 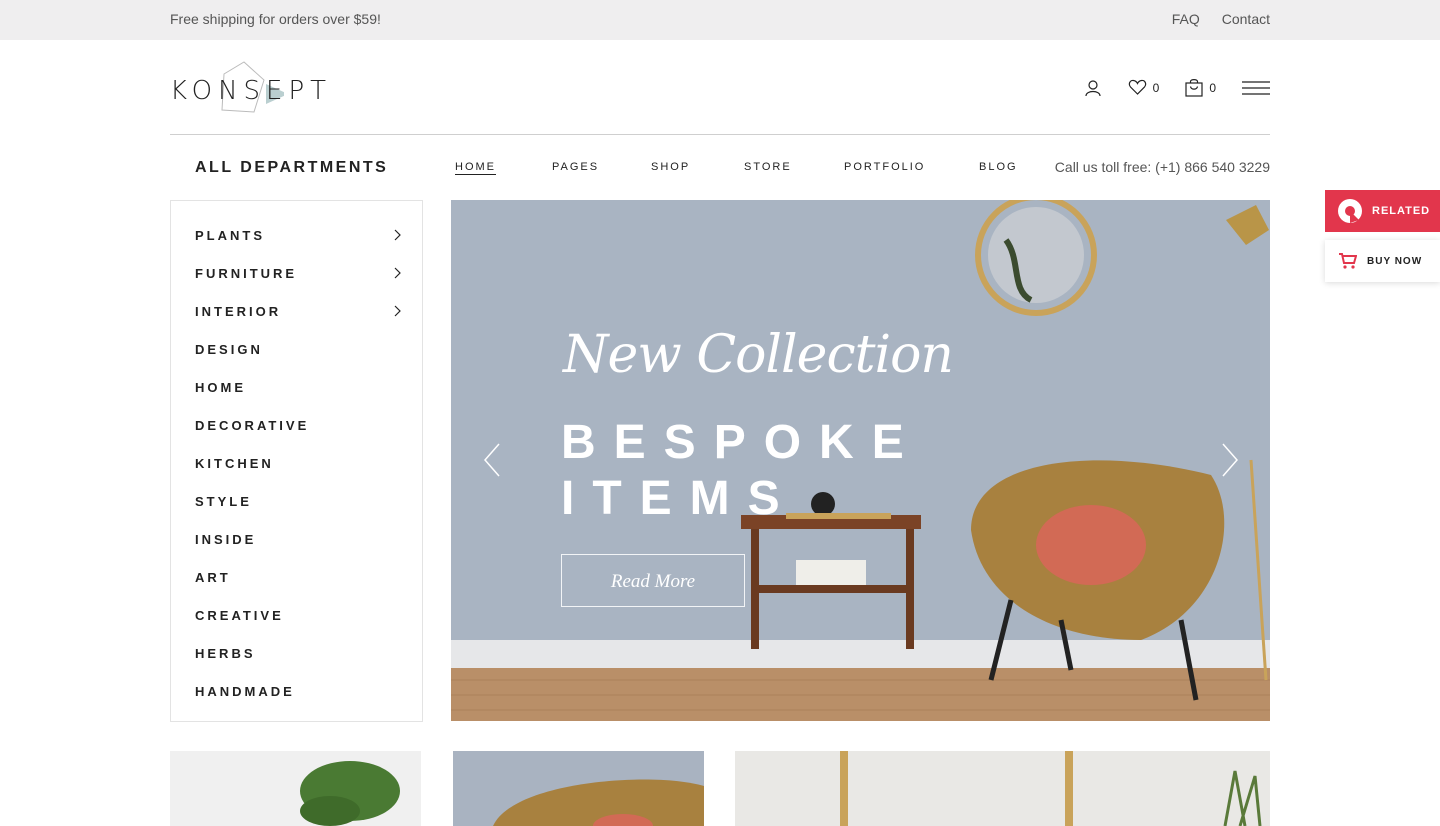 What do you see at coordinates (296, 283) in the screenshot?
I see `sidebar-item-furniture: FURNITURE` at bounding box center [296, 283].